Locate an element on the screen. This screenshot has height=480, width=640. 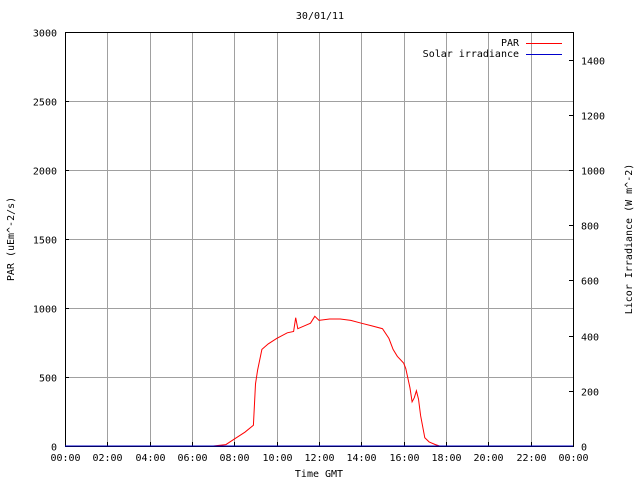
y-left-tick-label: 500 is located at coordinates (48, 379).